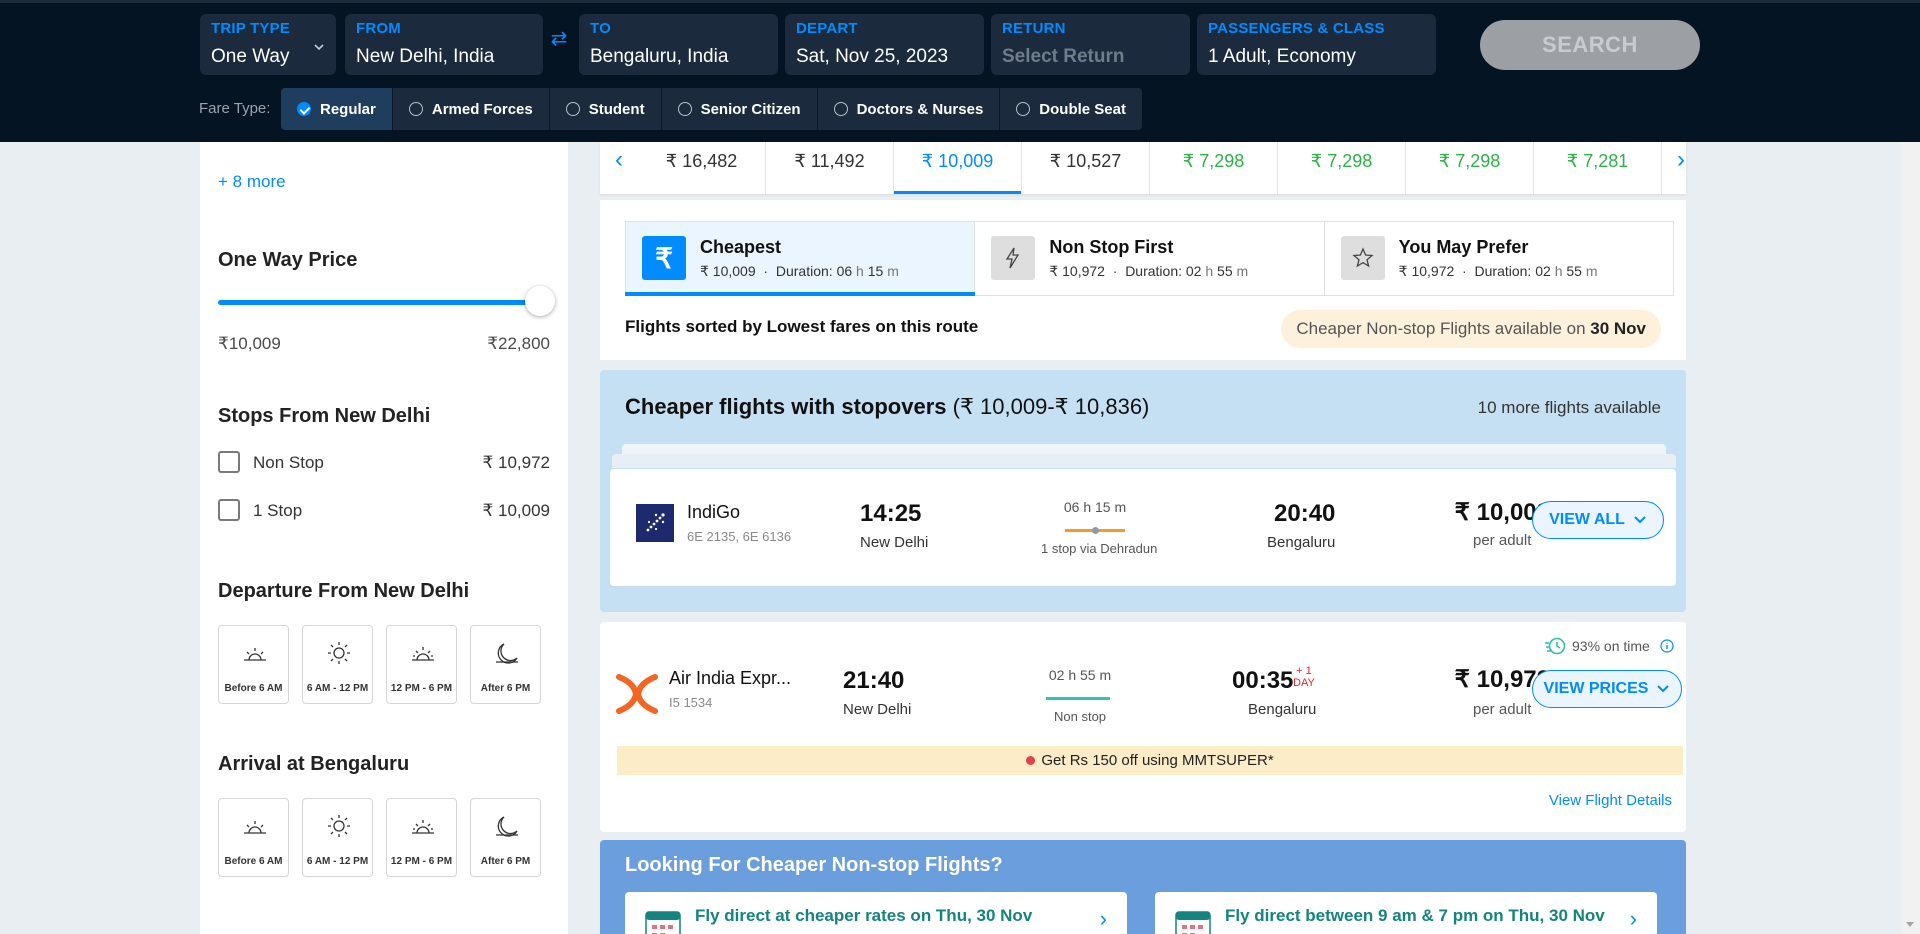  I want to click on stop-filter-label: Non Stop, so click(288, 462).